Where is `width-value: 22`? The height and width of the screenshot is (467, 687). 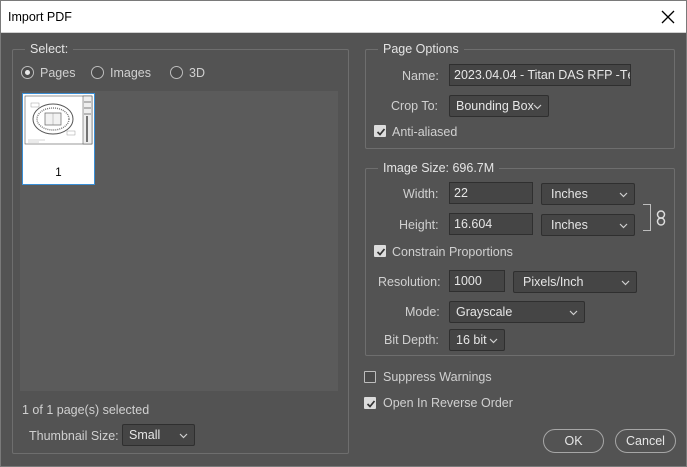
width-value: 22 is located at coordinates (461, 193).